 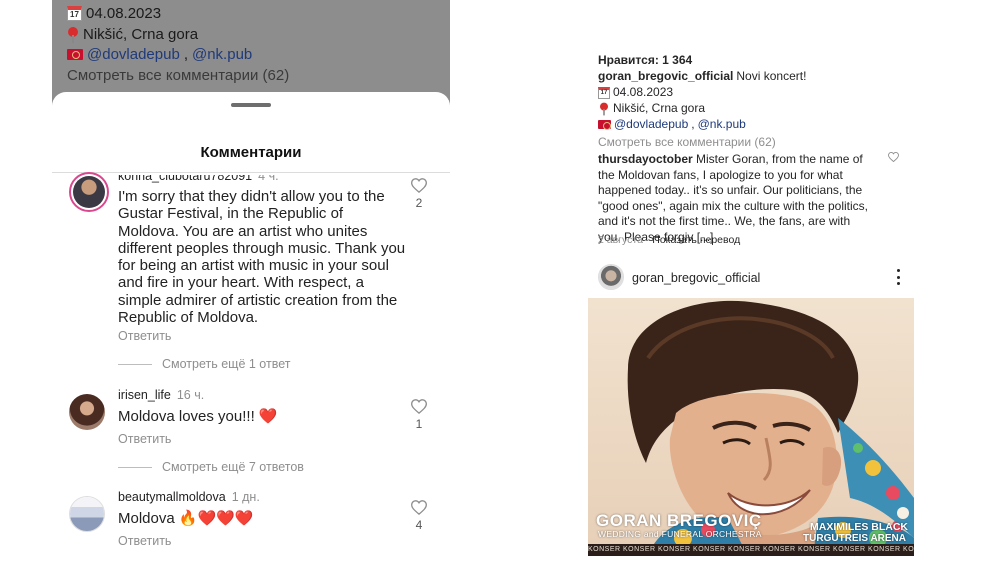 What do you see at coordinates (204, 364) in the screenshot?
I see `comment-1-view-replies: Смотреть ещё 1 ответ` at bounding box center [204, 364].